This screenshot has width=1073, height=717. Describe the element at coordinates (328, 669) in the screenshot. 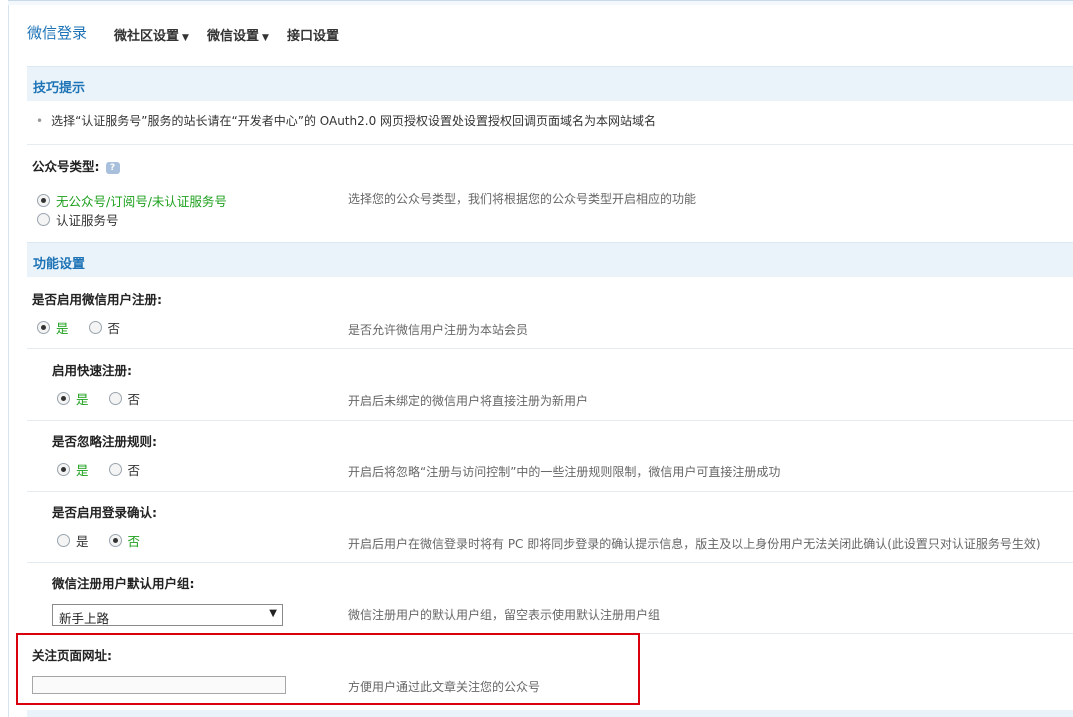

I see `highlight-box` at that location.